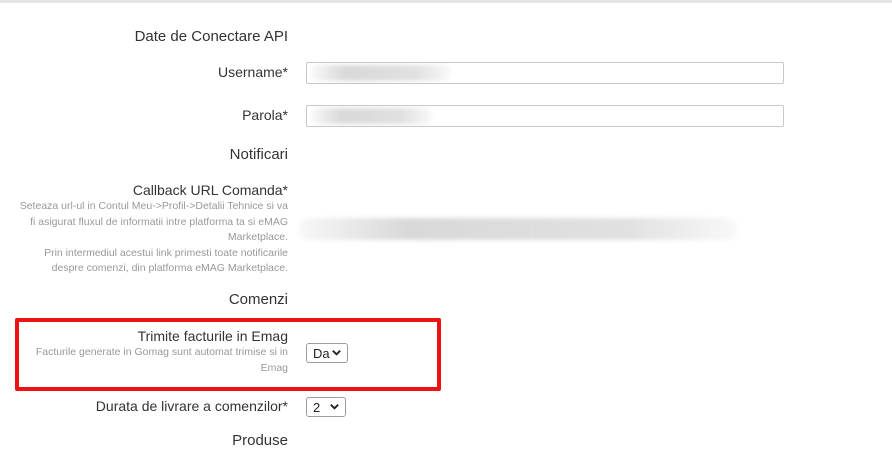  What do you see at coordinates (326, 407) in the screenshot?
I see `delivery-duration-select: 2` at bounding box center [326, 407].